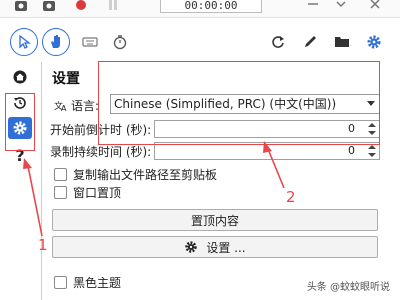 This screenshot has height=300, width=400. Describe the element at coordinates (341, 7) in the screenshot. I see `dropdown-icon` at that location.